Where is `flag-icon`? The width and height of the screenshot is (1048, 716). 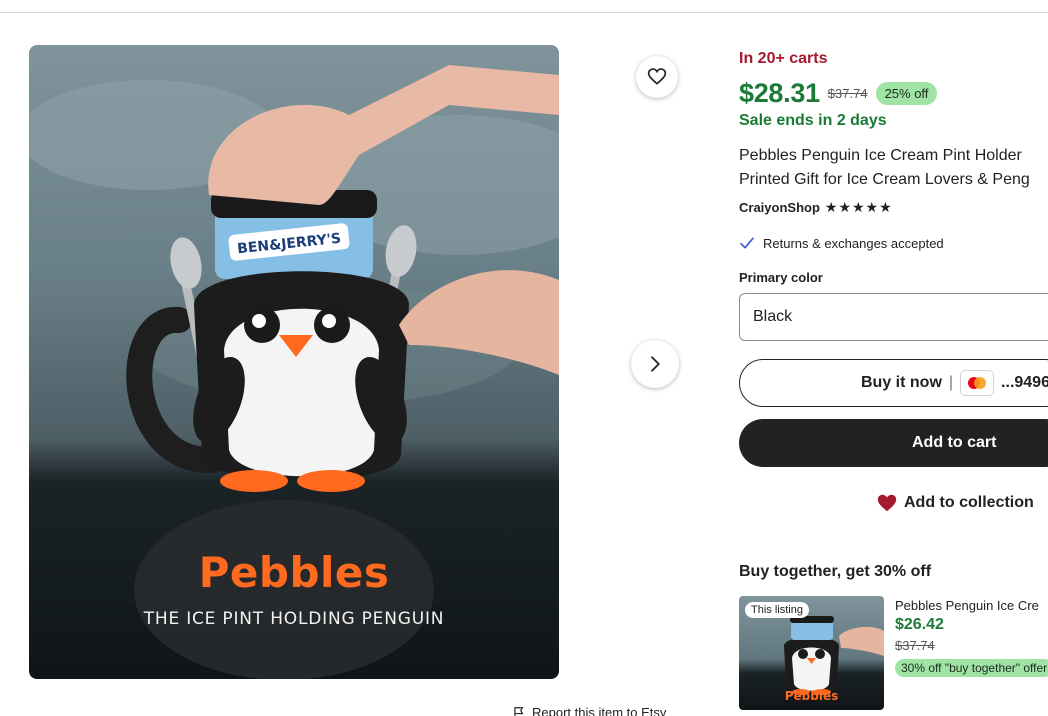
flag-icon is located at coordinates (519, 711).